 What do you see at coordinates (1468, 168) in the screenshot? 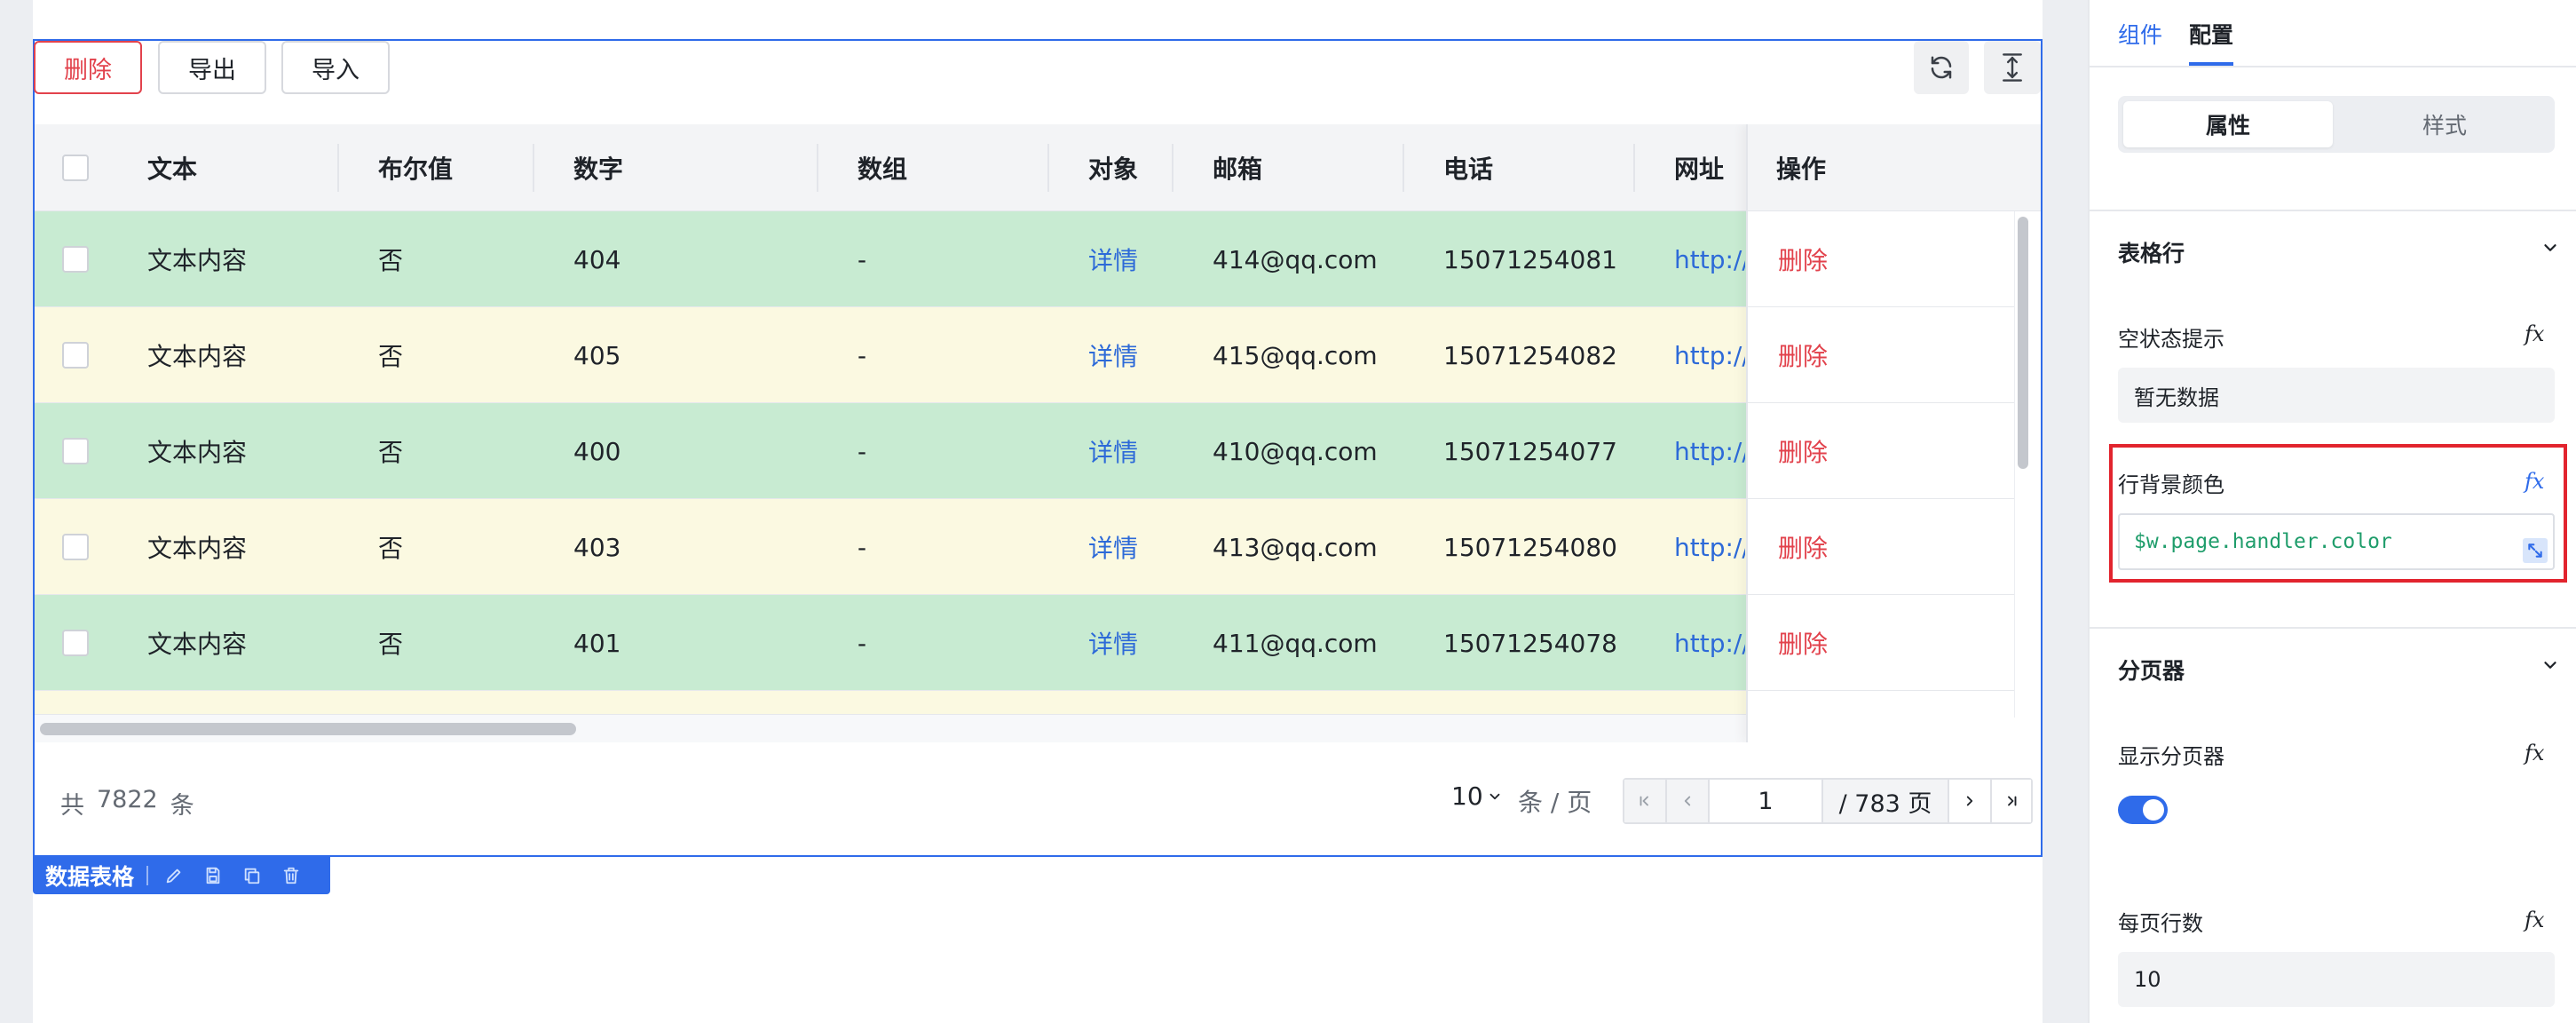
I see `column-header-phone: 电话` at bounding box center [1468, 168].